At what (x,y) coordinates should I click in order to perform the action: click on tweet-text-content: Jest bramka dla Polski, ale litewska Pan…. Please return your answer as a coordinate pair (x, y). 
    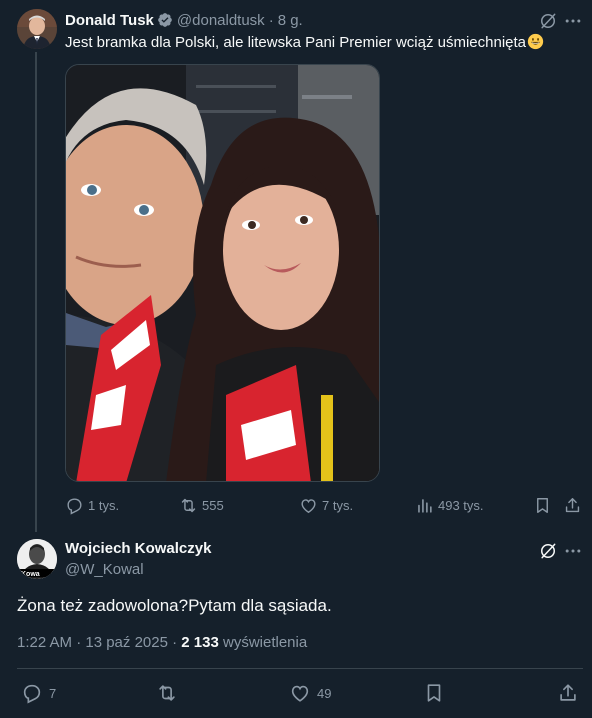
    Looking at the image, I should click on (296, 42).